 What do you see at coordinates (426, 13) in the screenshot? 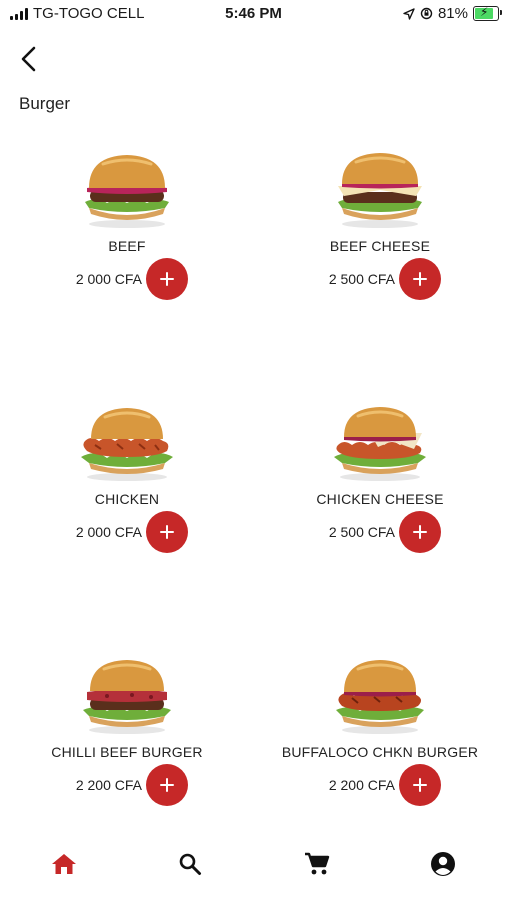
I see `orientation-lock-icon` at bounding box center [426, 13].